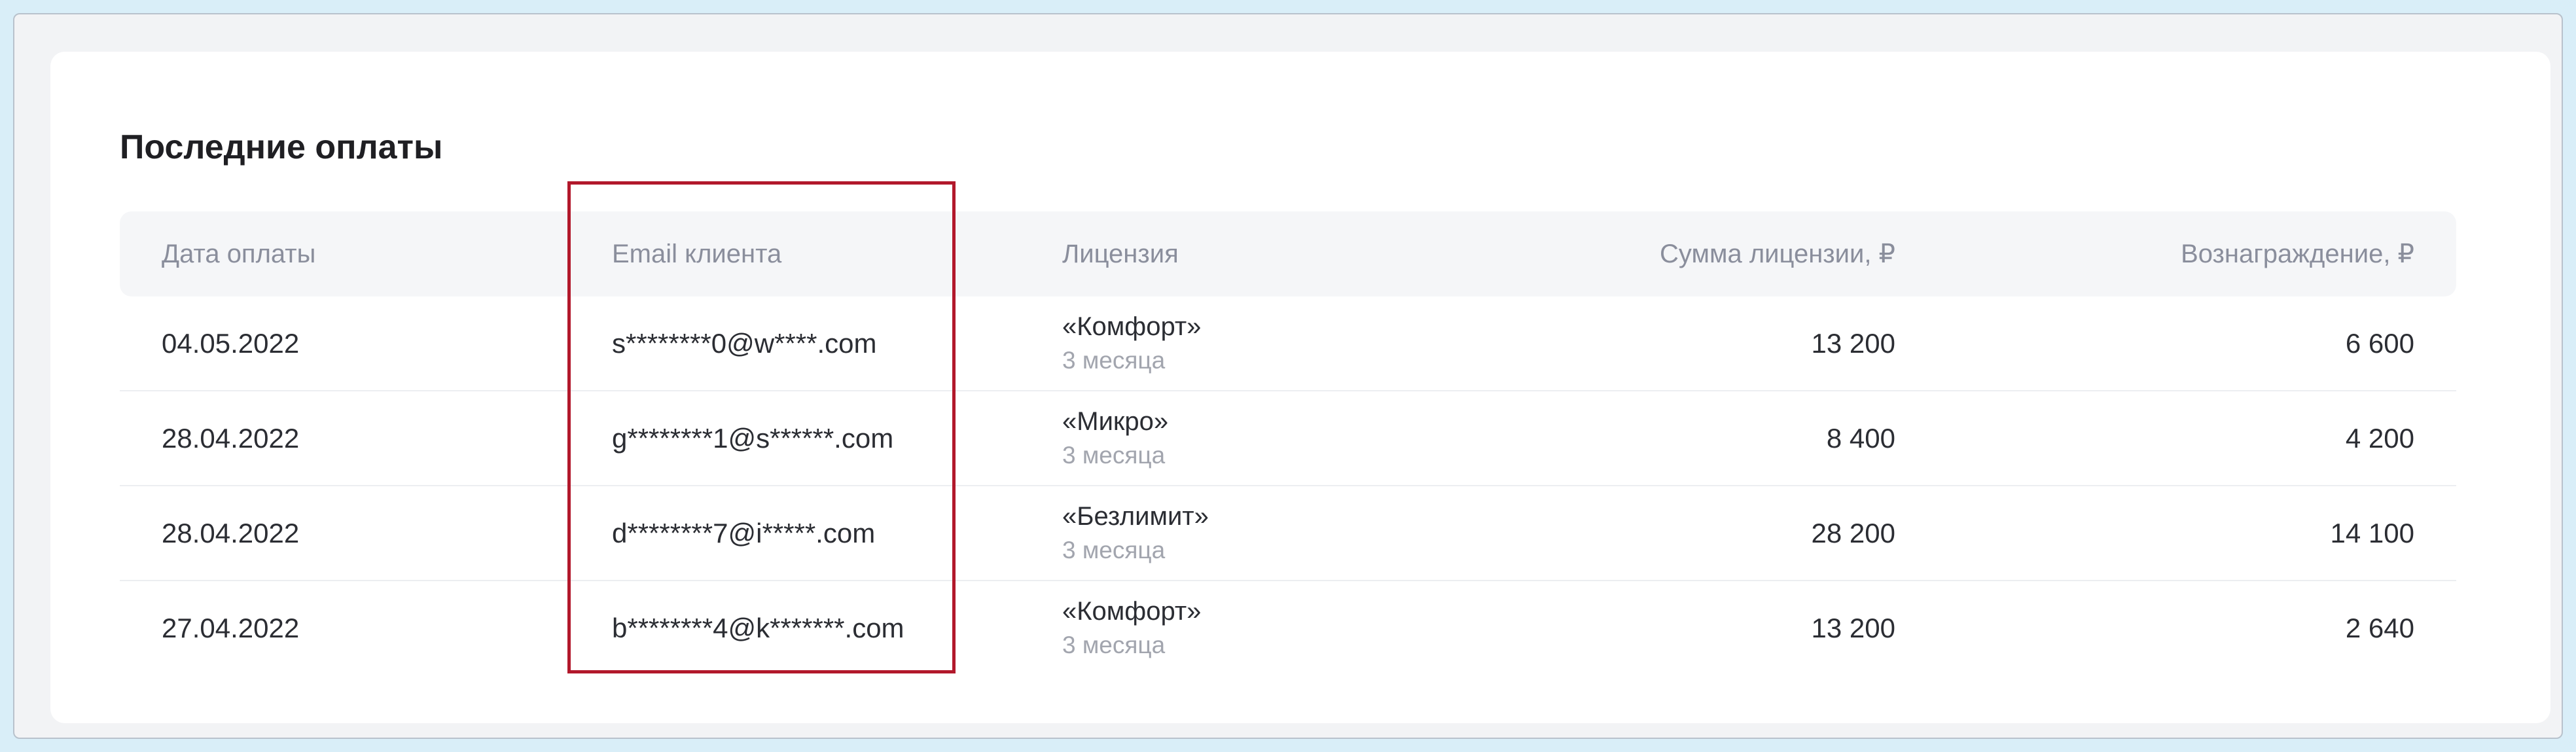  Describe the element at coordinates (2297, 253) in the screenshot. I see `column-header-reward: Вознаграждение, ₽` at that location.